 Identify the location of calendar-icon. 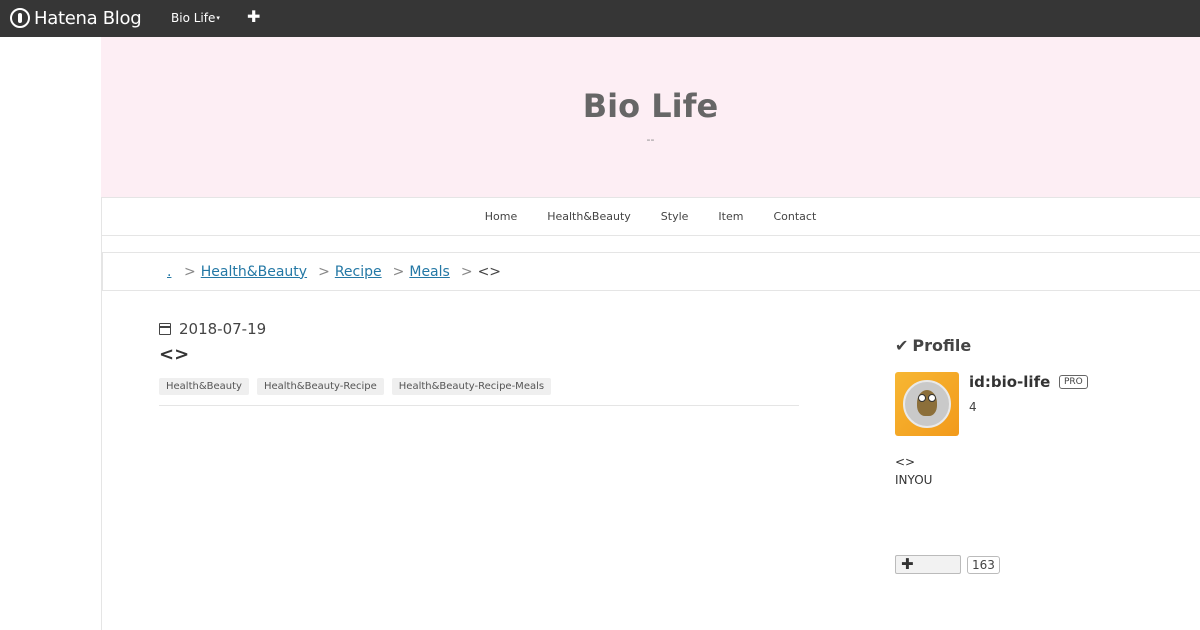
(165, 329).